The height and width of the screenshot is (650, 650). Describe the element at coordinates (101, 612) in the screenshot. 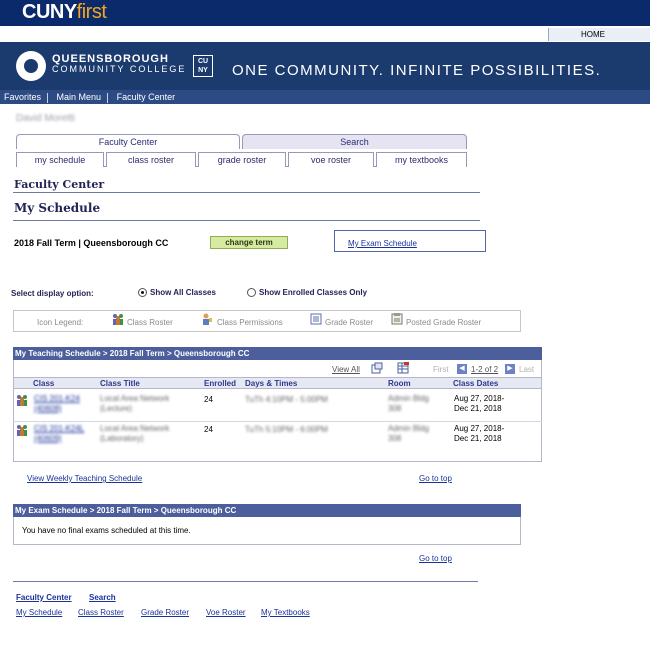

I see `footer-class-roster-link: Class Roster` at that location.